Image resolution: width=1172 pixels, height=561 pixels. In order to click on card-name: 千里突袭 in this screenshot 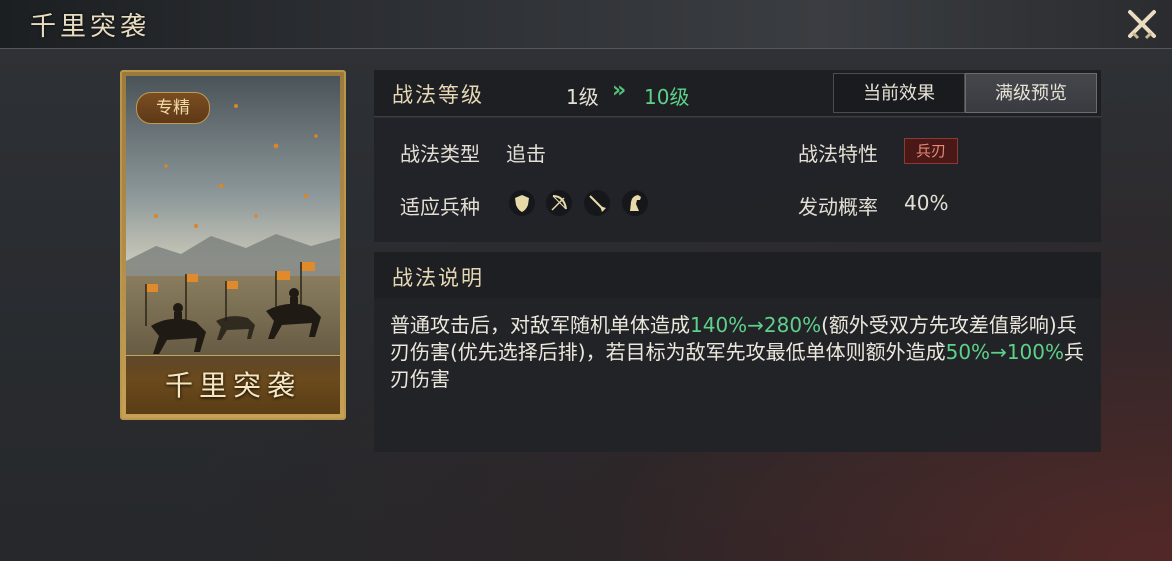, I will do `click(232, 385)`.